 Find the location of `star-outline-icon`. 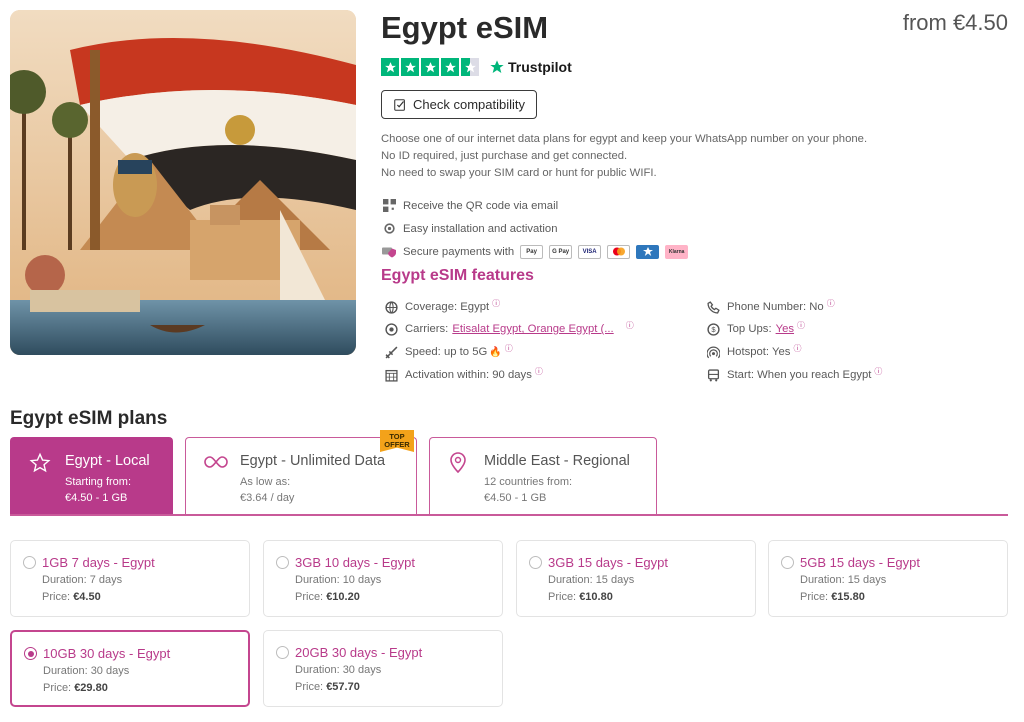

star-outline-icon is located at coordinates (40, 465).